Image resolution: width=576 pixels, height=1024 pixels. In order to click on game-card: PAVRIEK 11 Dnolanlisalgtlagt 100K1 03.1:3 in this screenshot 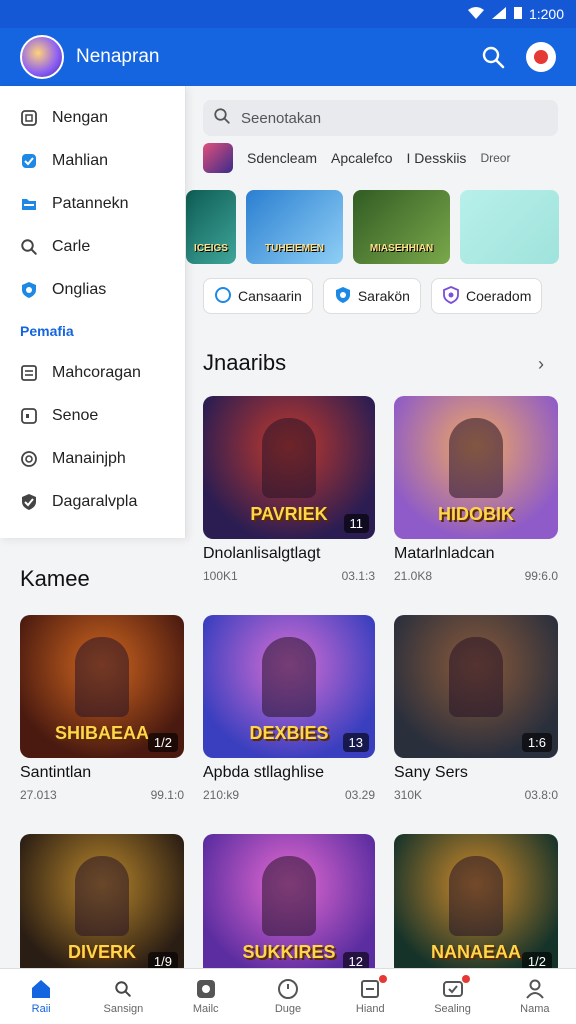, I will do `click(289, 489)`.